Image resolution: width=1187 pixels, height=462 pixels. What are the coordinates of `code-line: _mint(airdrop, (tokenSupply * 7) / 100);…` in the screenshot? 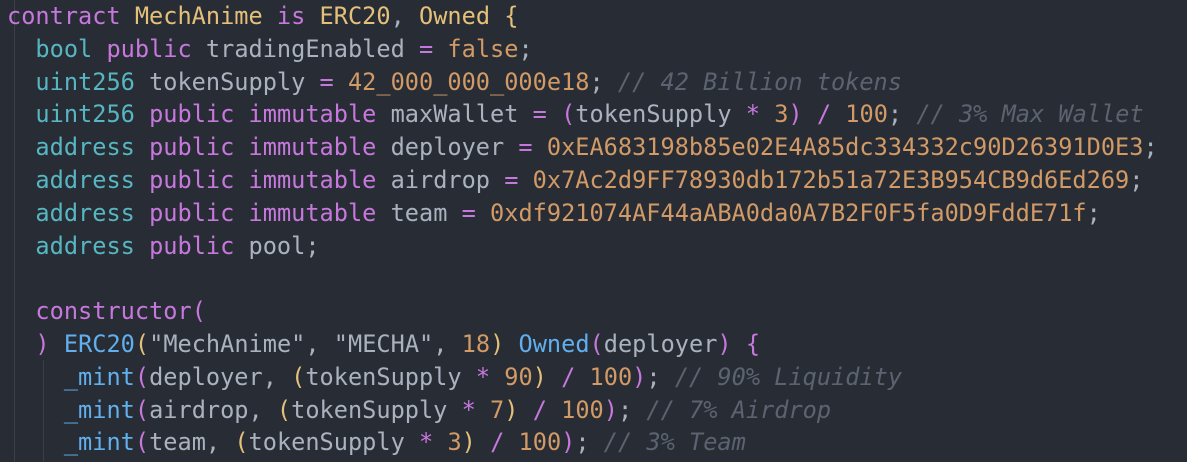 It's located at (582, 410).